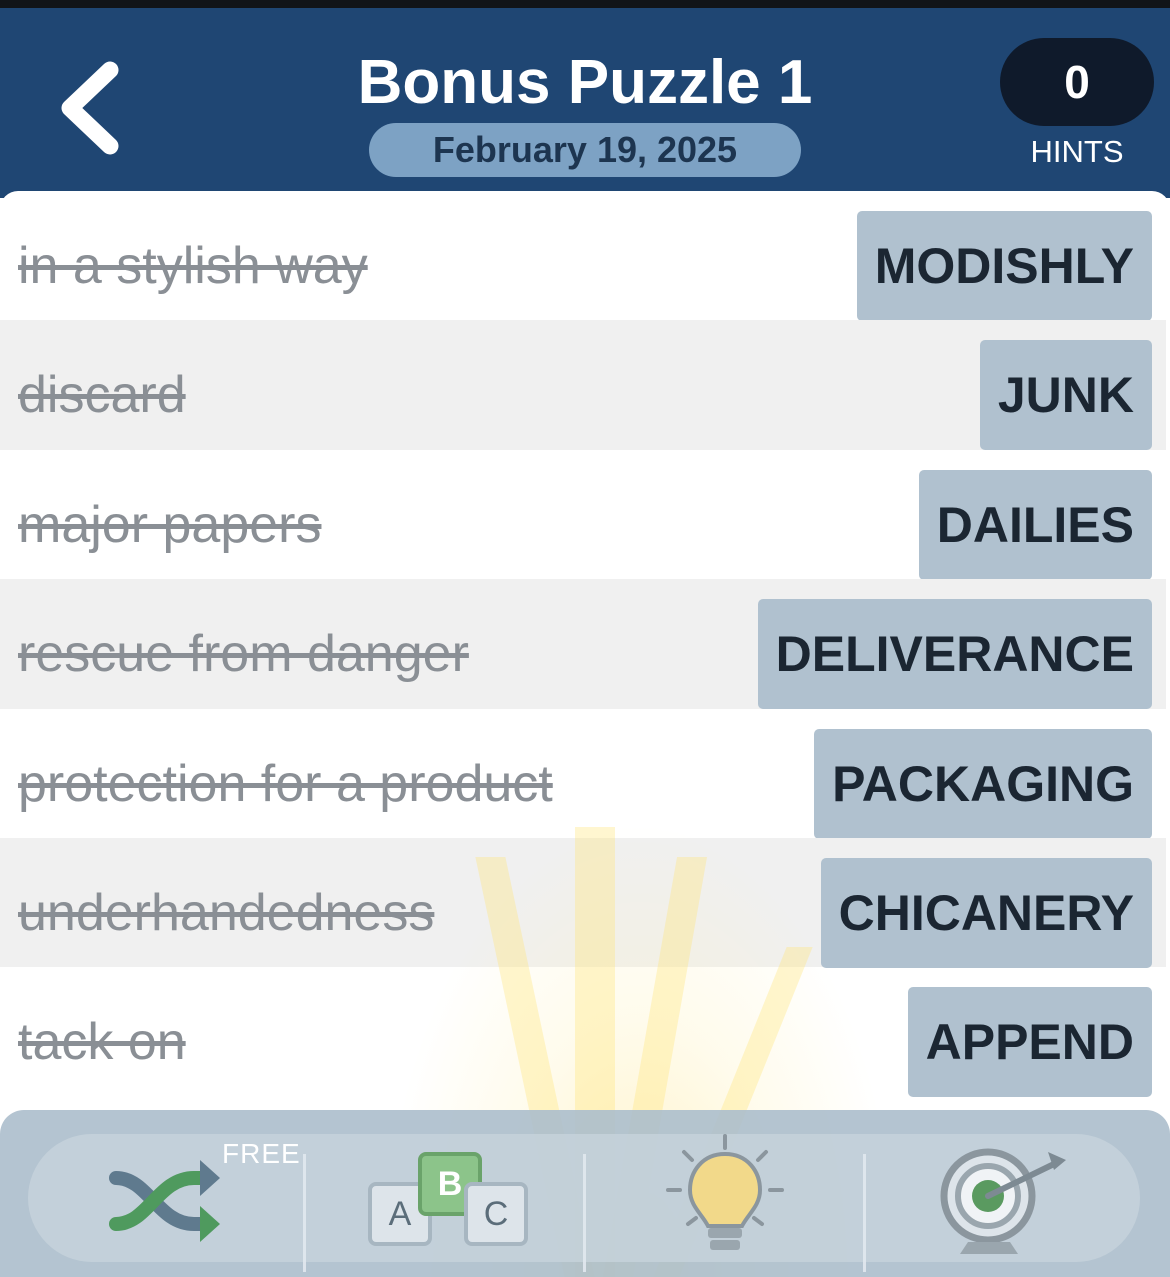  Describe the element at coordinates (102, 395) in the screenshot. I see `clue-text: discard` at that location.